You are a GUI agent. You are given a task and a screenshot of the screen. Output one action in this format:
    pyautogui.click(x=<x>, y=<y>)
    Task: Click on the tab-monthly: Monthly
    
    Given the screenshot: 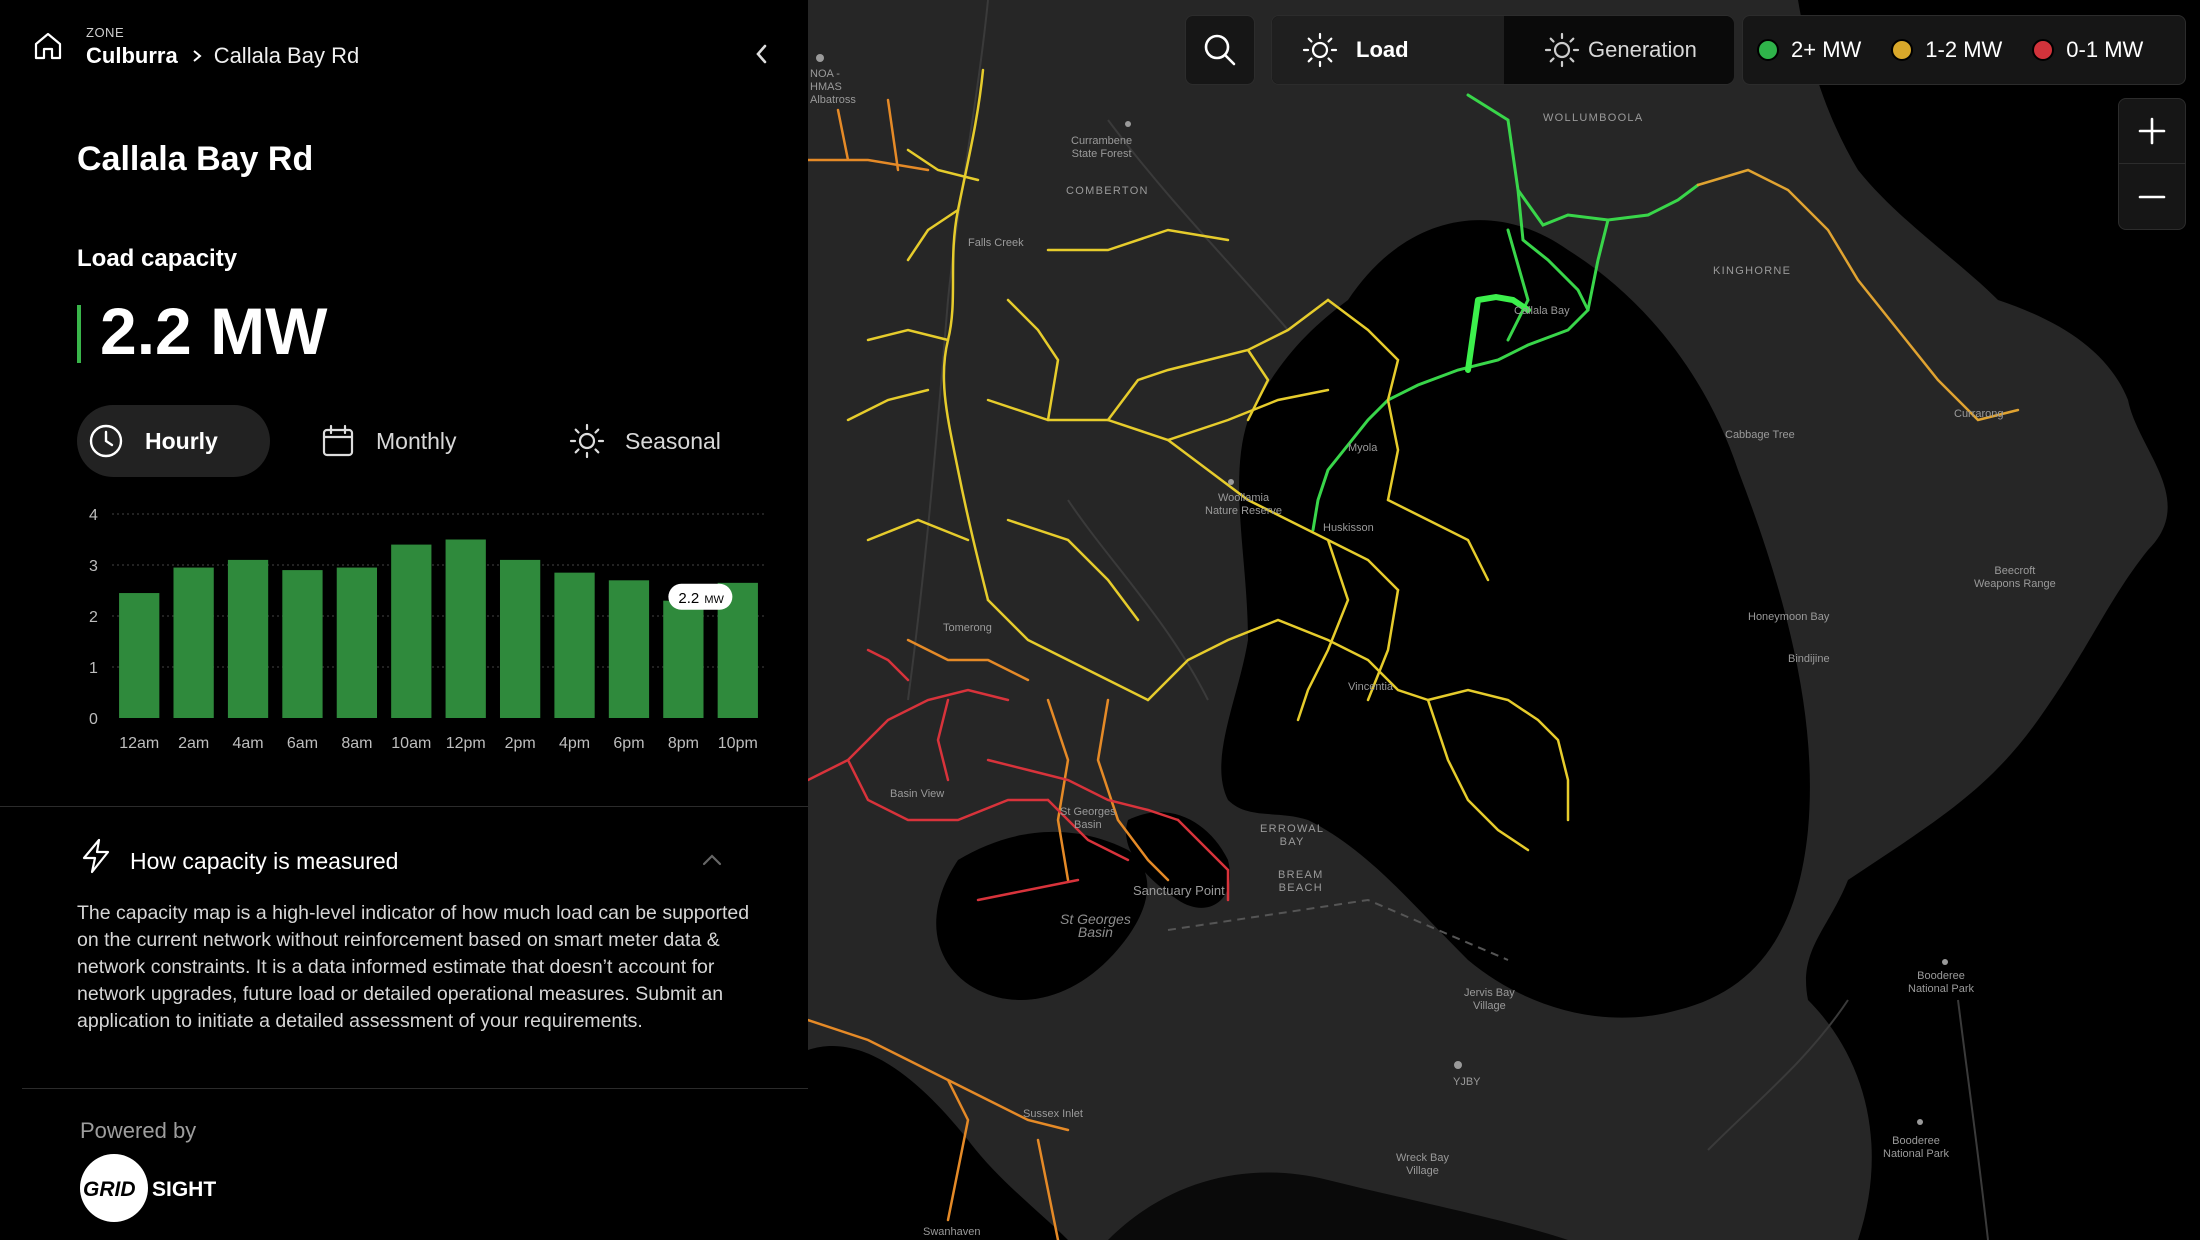 What is the action you would take?
    pyautogui.click(x=405, y=441)
    